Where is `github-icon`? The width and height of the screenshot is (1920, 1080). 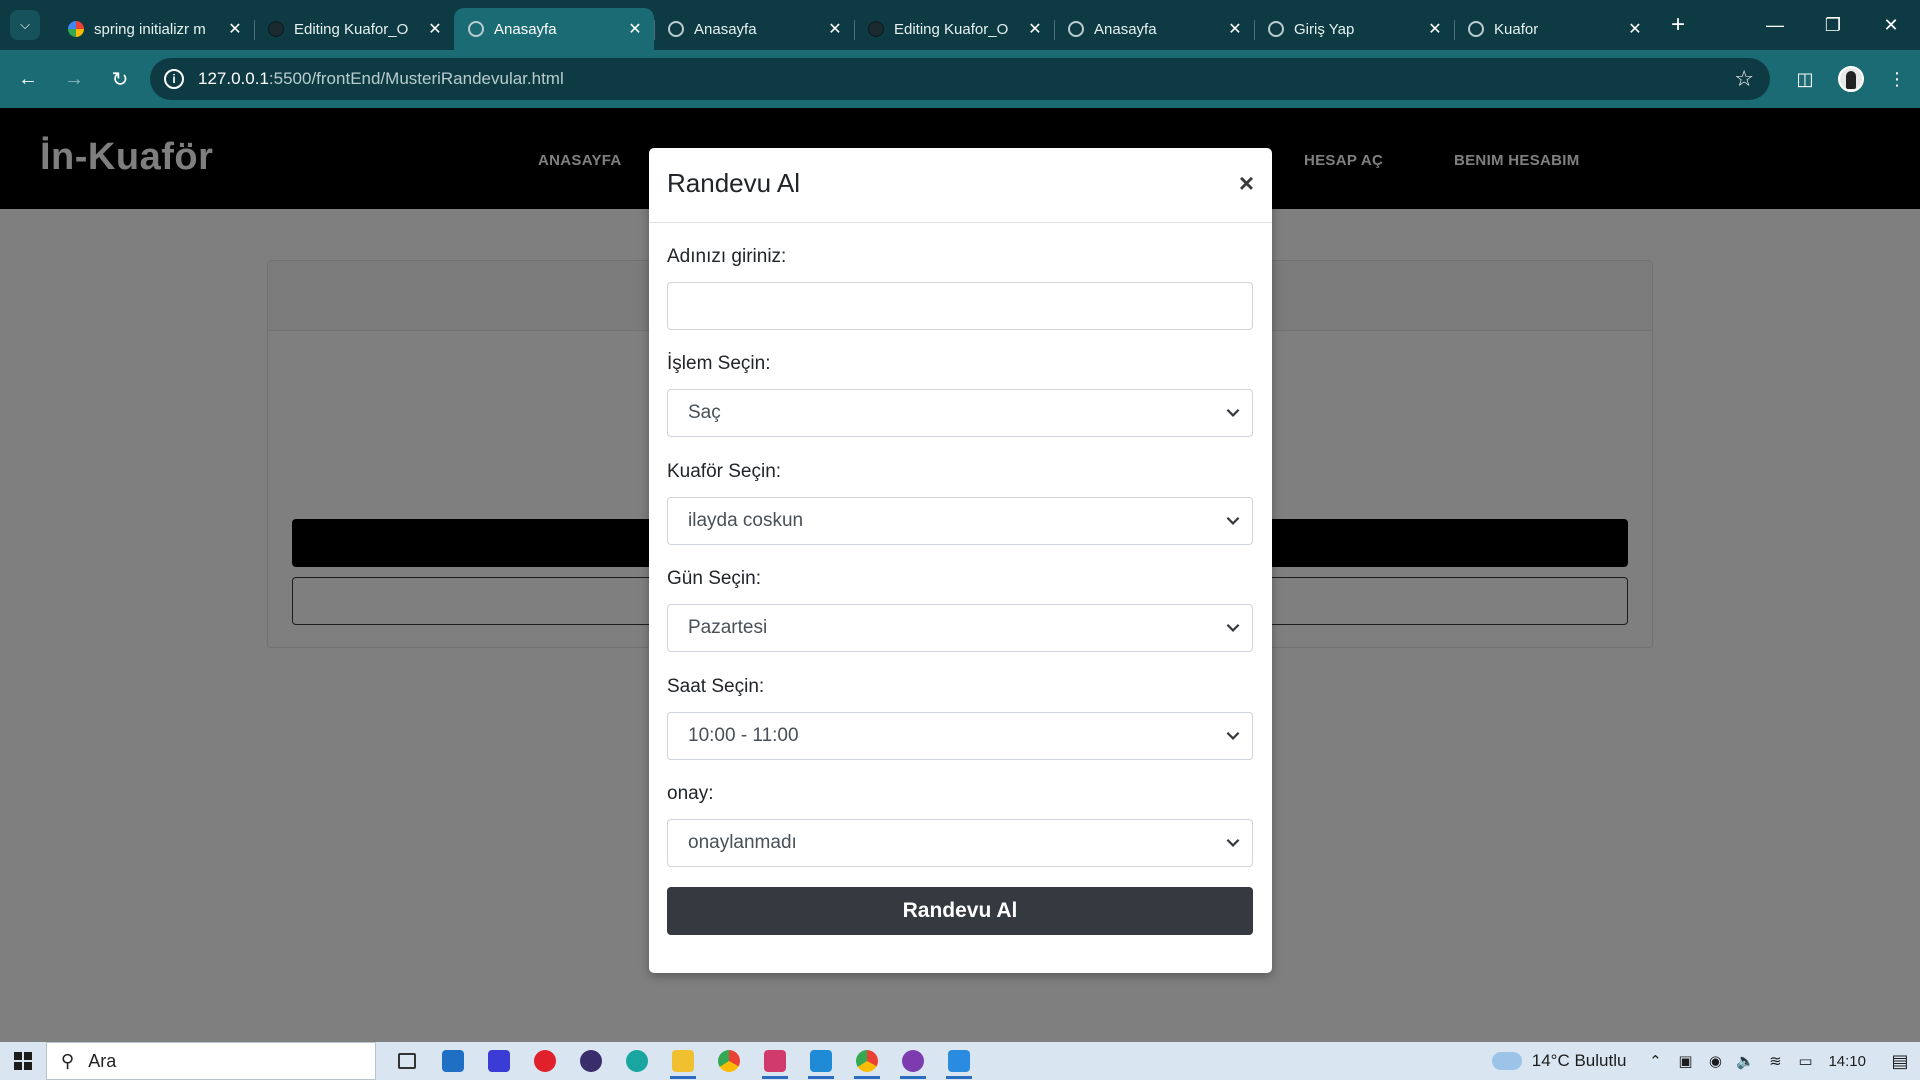 github-icon is located at coordinates (876, 29).